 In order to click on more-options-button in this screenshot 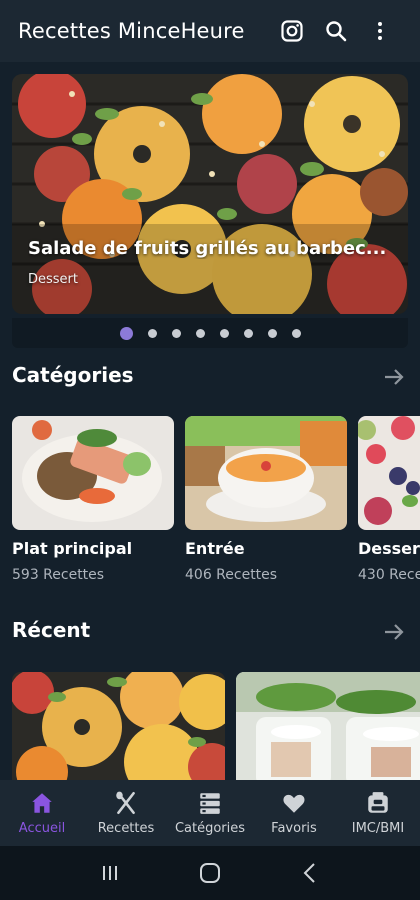, I will do `click(380, 31)`.